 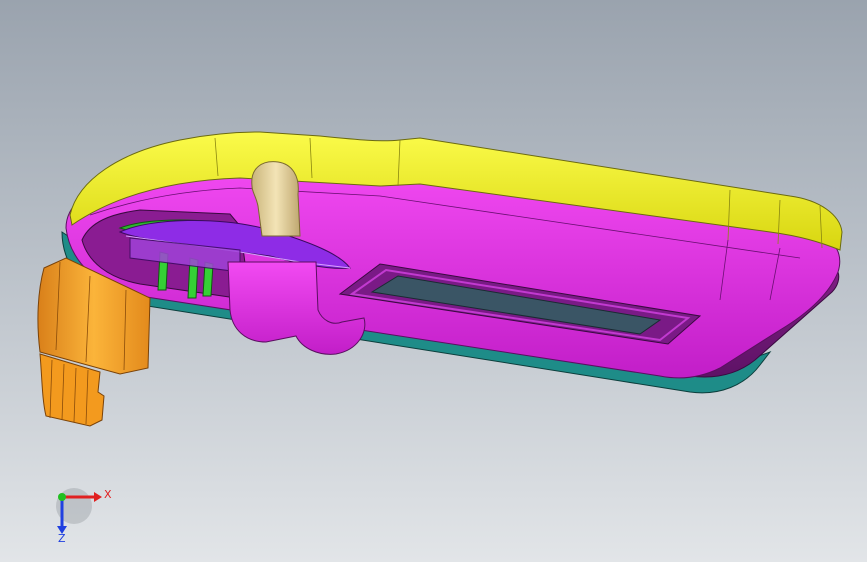 What do you see at coordinates (108, 494) in the screenshot?
I see `x-axis-label: X` at bounding box center [108, 494].